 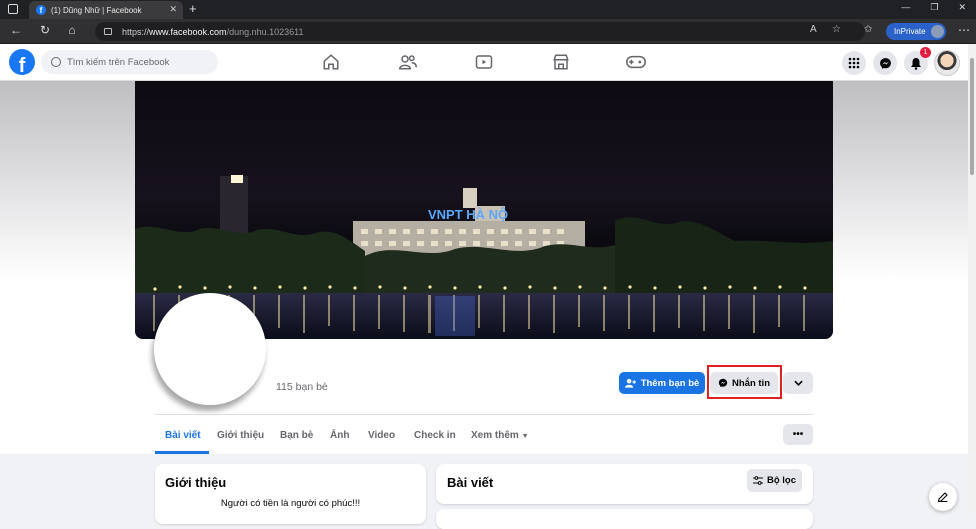 I want to click on add-friend-label: Thêm bạn bè, so click(x=670, y=383).